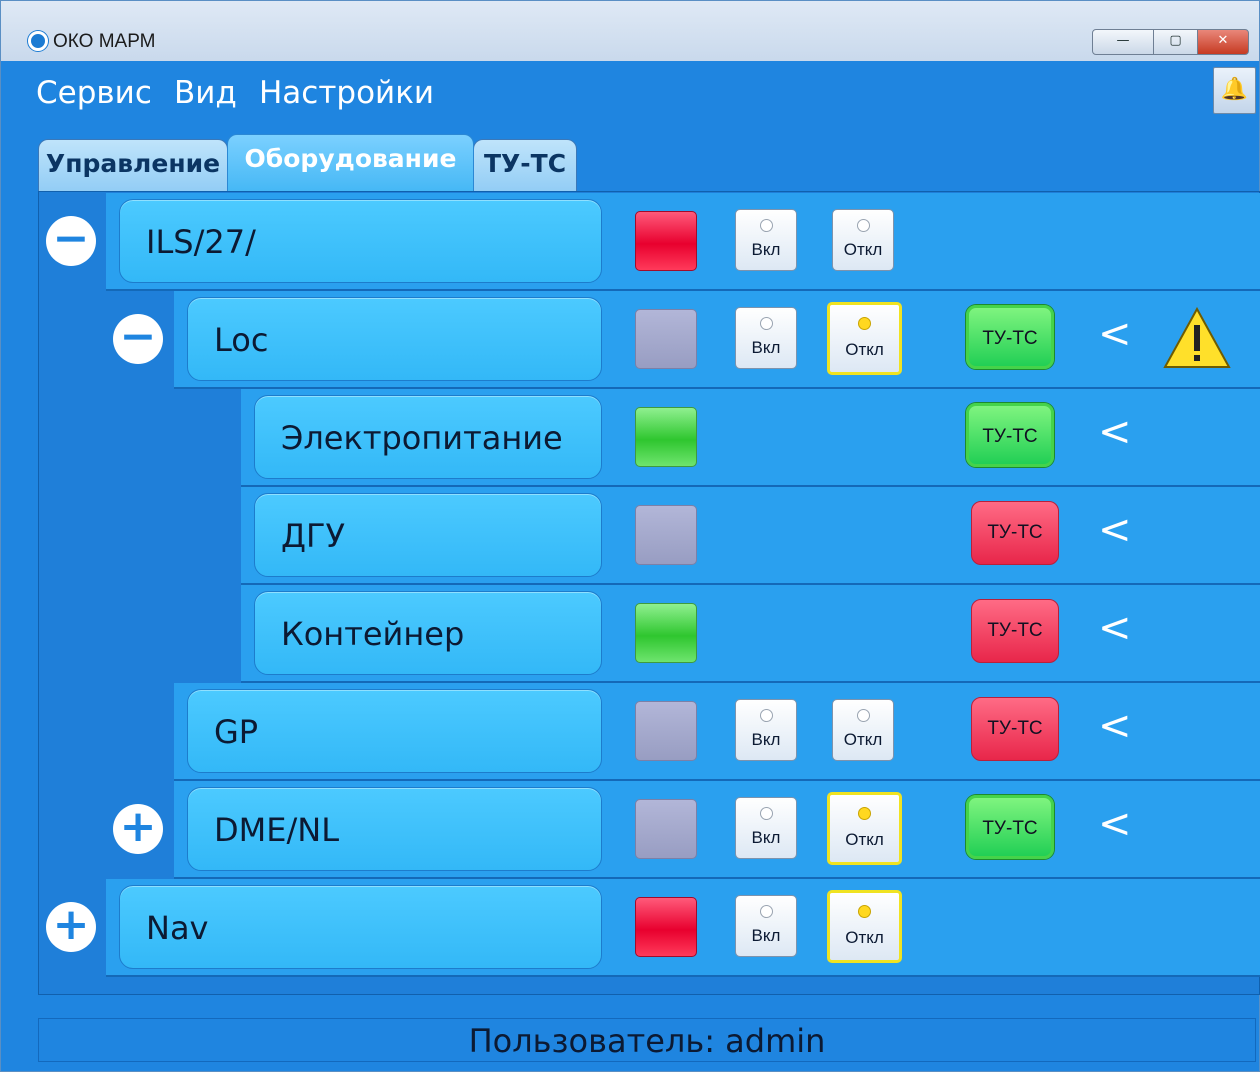 The image size is (1260, 1072). What do you see at coordinates (394, 829) in the screenshot?
I see `node-label: DME/NL` at bounding box center [394, 829].